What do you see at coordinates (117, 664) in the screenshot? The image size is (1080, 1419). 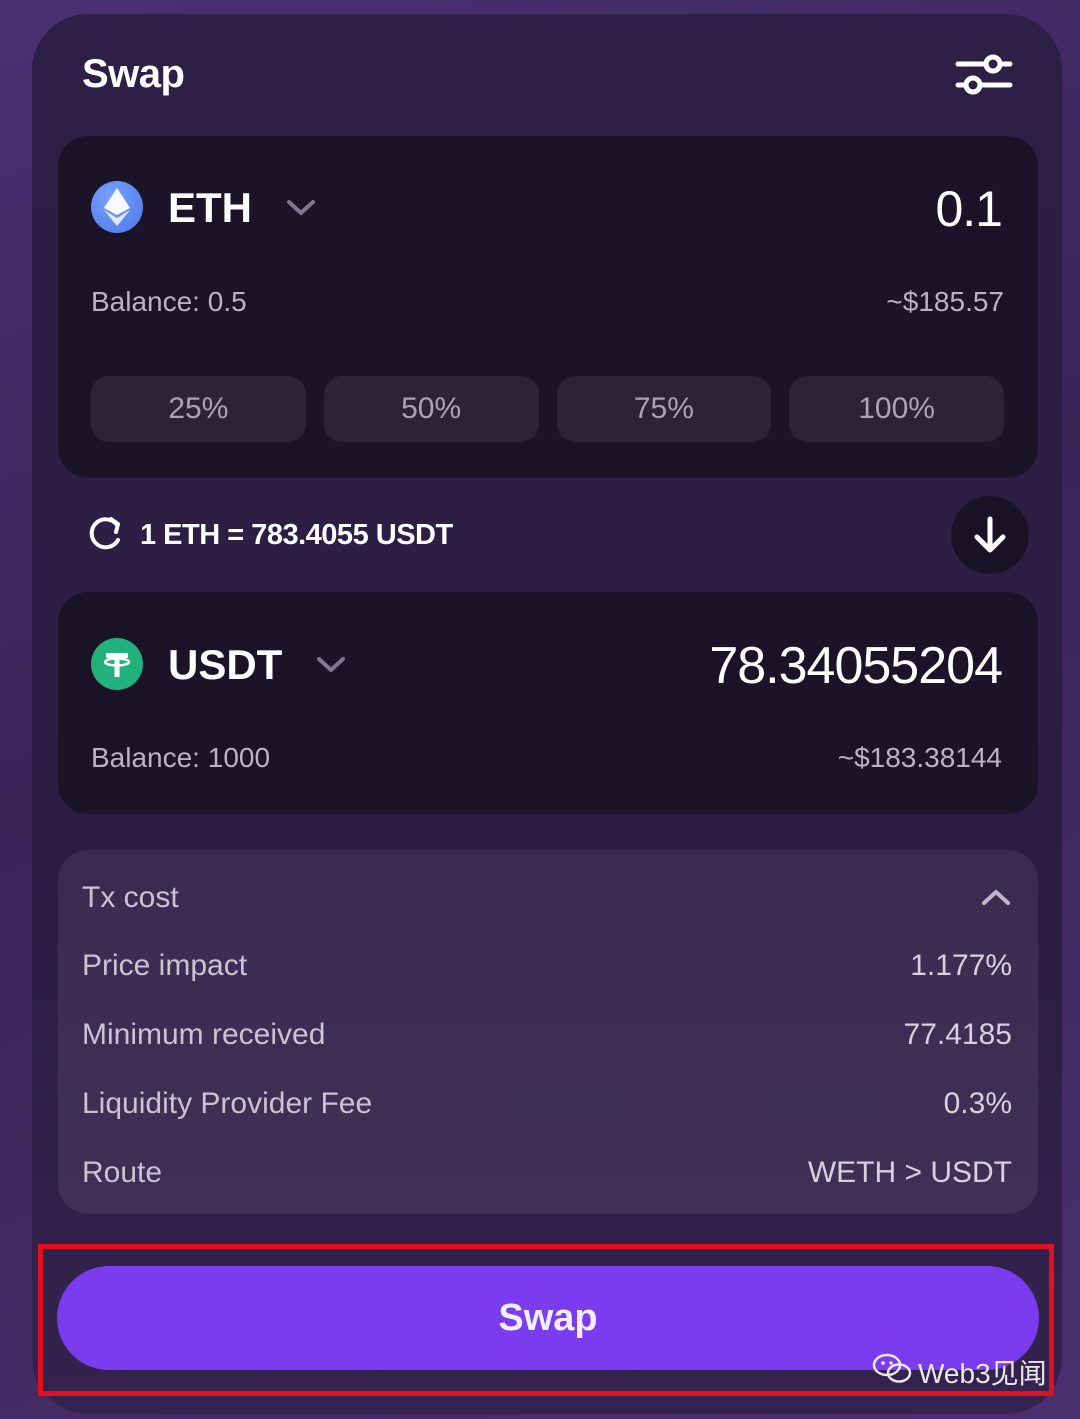 I see `tether-icon` at bounding box center [117, 664].